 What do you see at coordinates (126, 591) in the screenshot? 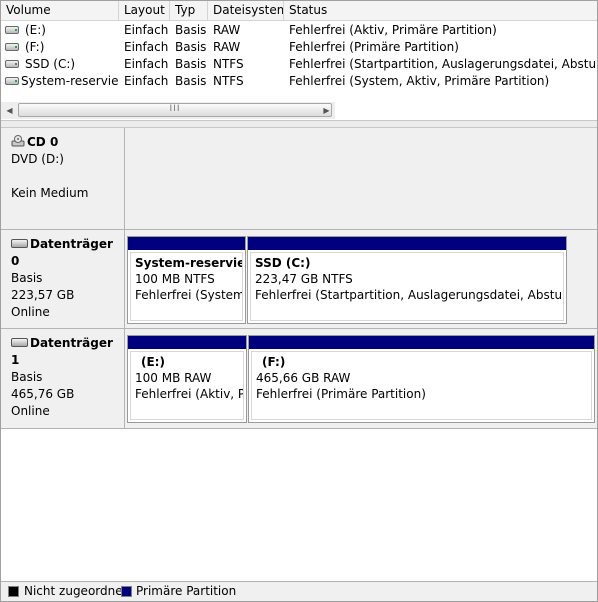
I see `legend-swatch-primary` at bounding box center [126, 591].